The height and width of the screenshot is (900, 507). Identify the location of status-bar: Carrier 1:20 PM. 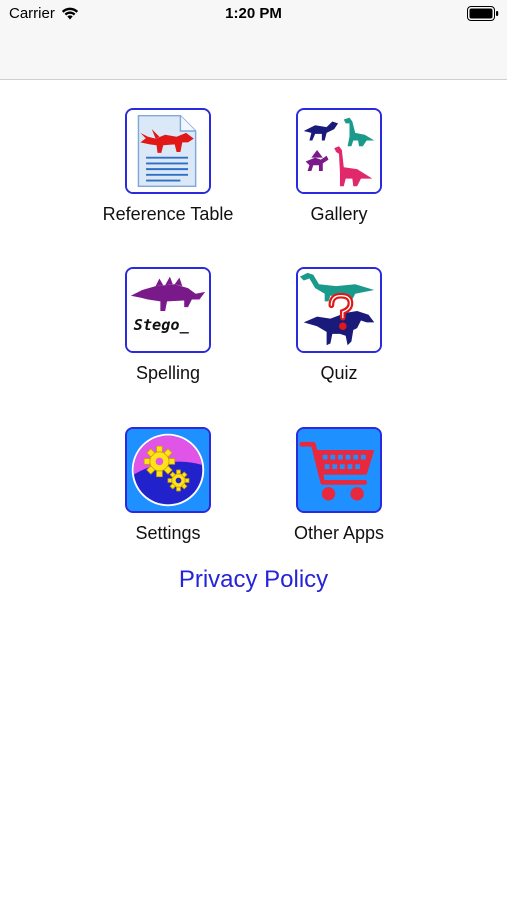
(253, 14).